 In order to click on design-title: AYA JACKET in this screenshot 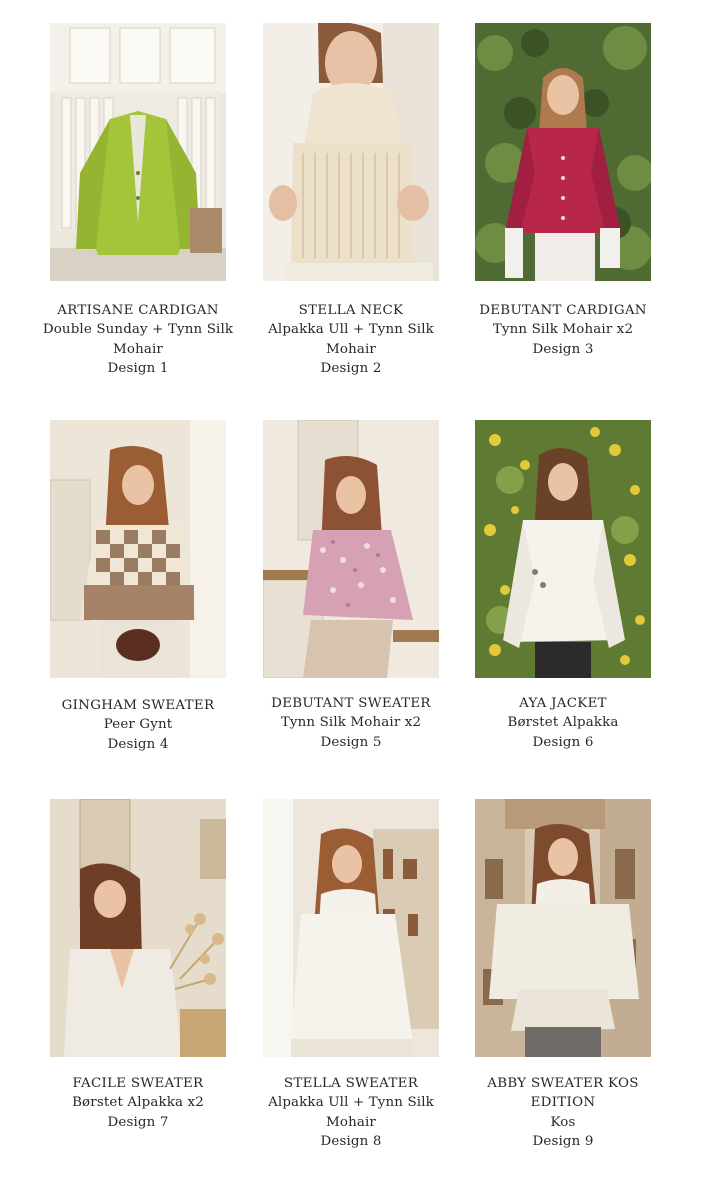, I will do `click(563, 703)`.